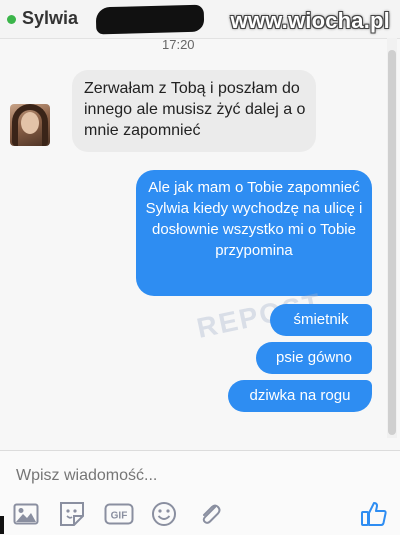 The height and width of the screenshot is (535, 400). What do you see at coordinates (210, 514) in the screenshot?
I see `attachment-icon` at bounding box center [210, 514].